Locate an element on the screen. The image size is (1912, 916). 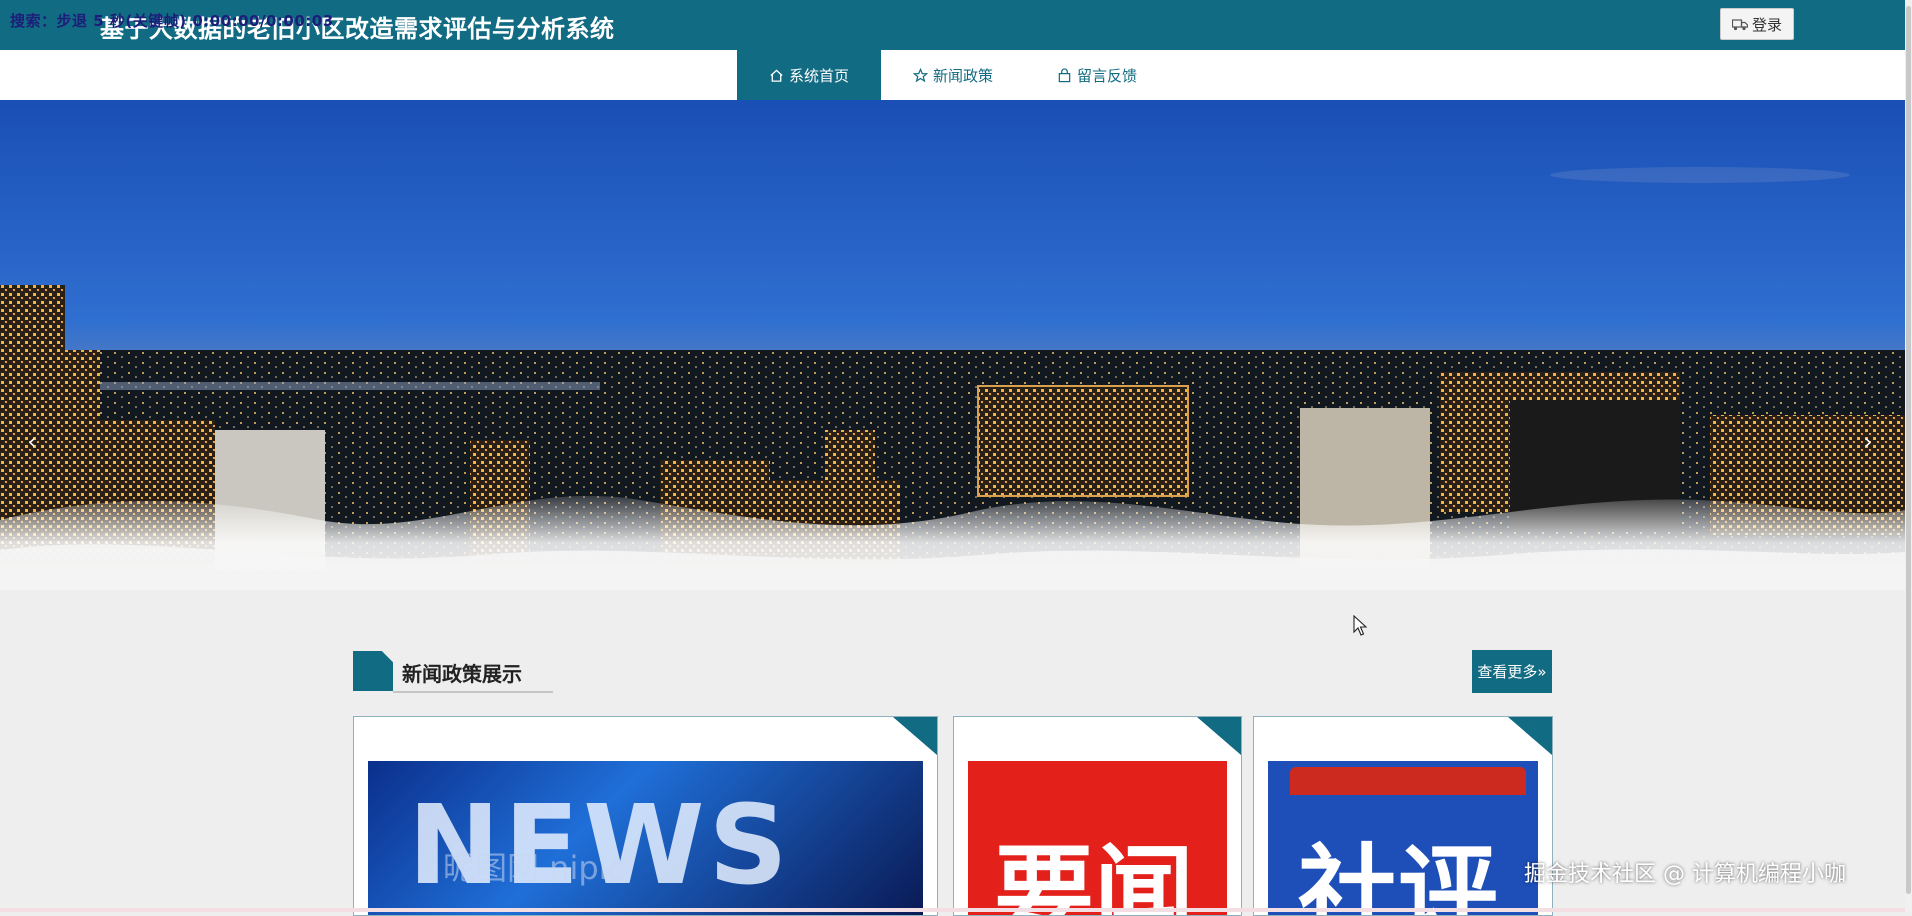
mouse-cursor-icon is located at coordinates (1360, 625).